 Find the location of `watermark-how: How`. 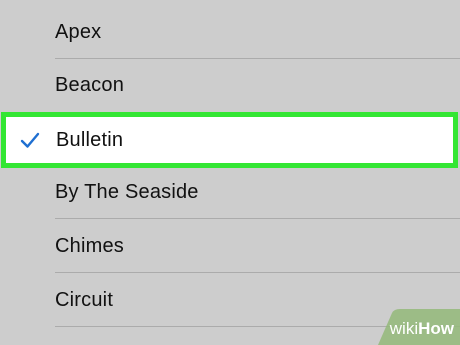

watermark-how: How is located at coordinates (436, 328).